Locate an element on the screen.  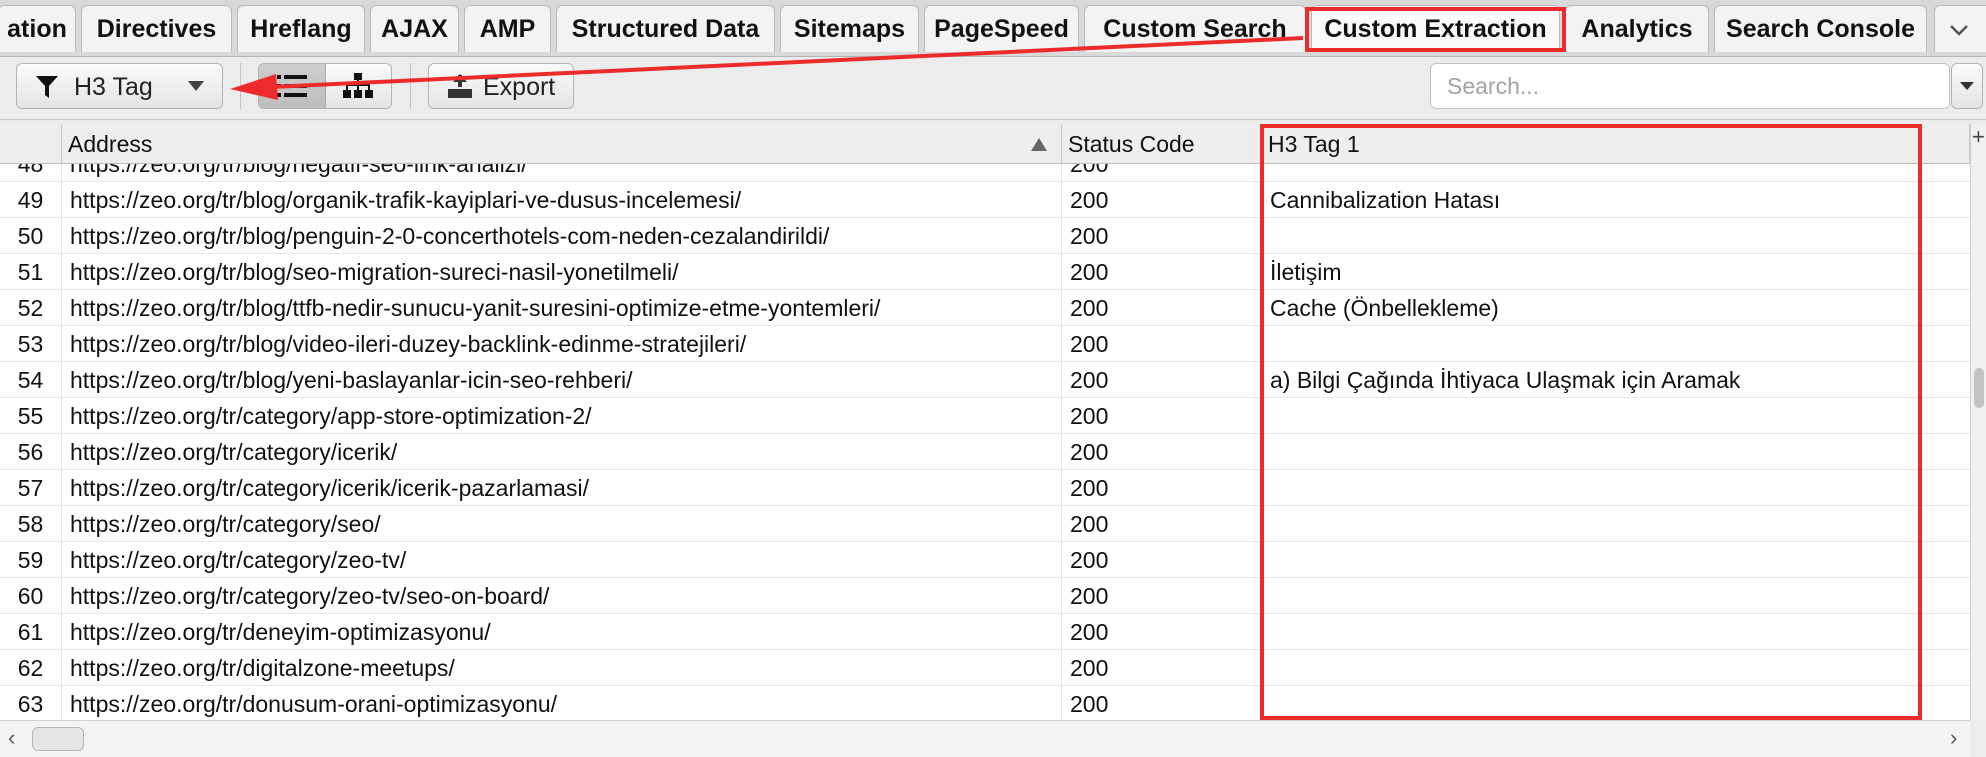
annotation-arrow is located at coordinates (767, 68).